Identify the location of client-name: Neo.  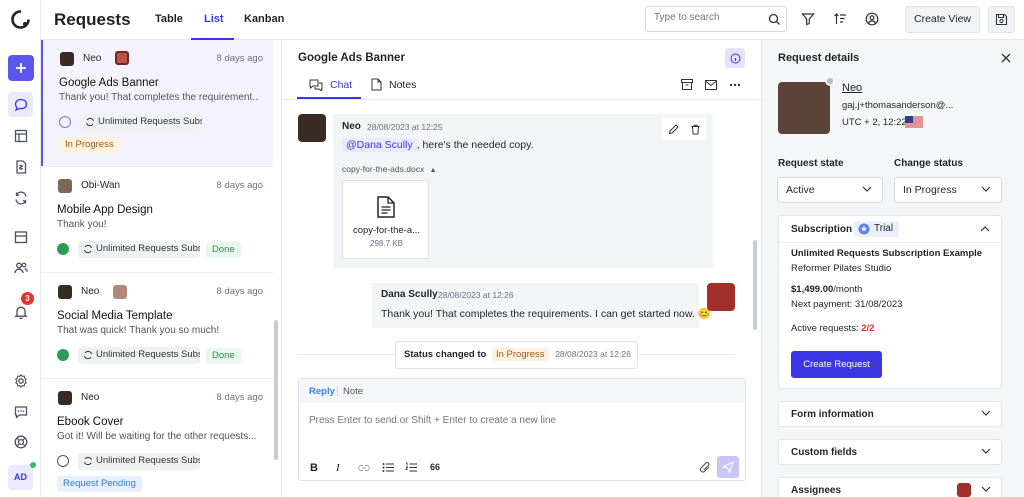
(852, 88).